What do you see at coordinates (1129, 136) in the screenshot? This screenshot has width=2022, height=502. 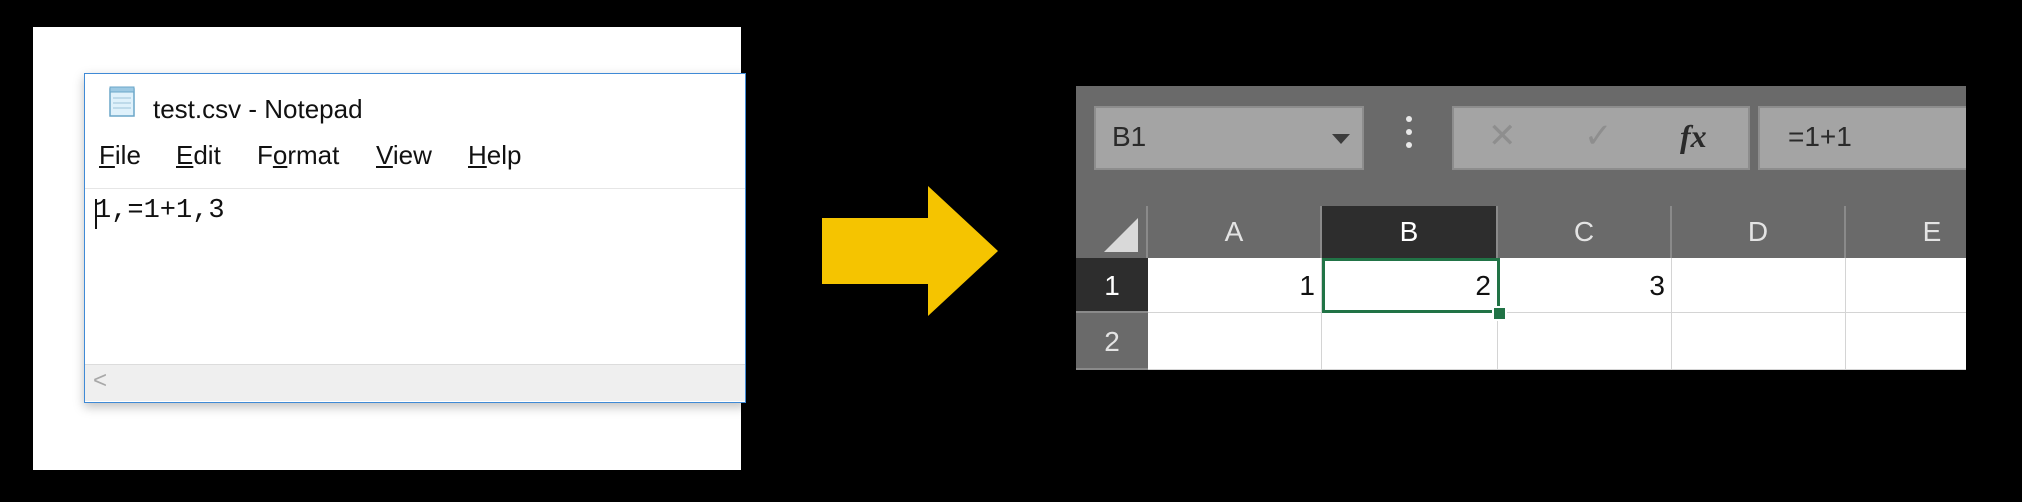 I see `name-box-value: B1` at bounding box center [1129, 136].